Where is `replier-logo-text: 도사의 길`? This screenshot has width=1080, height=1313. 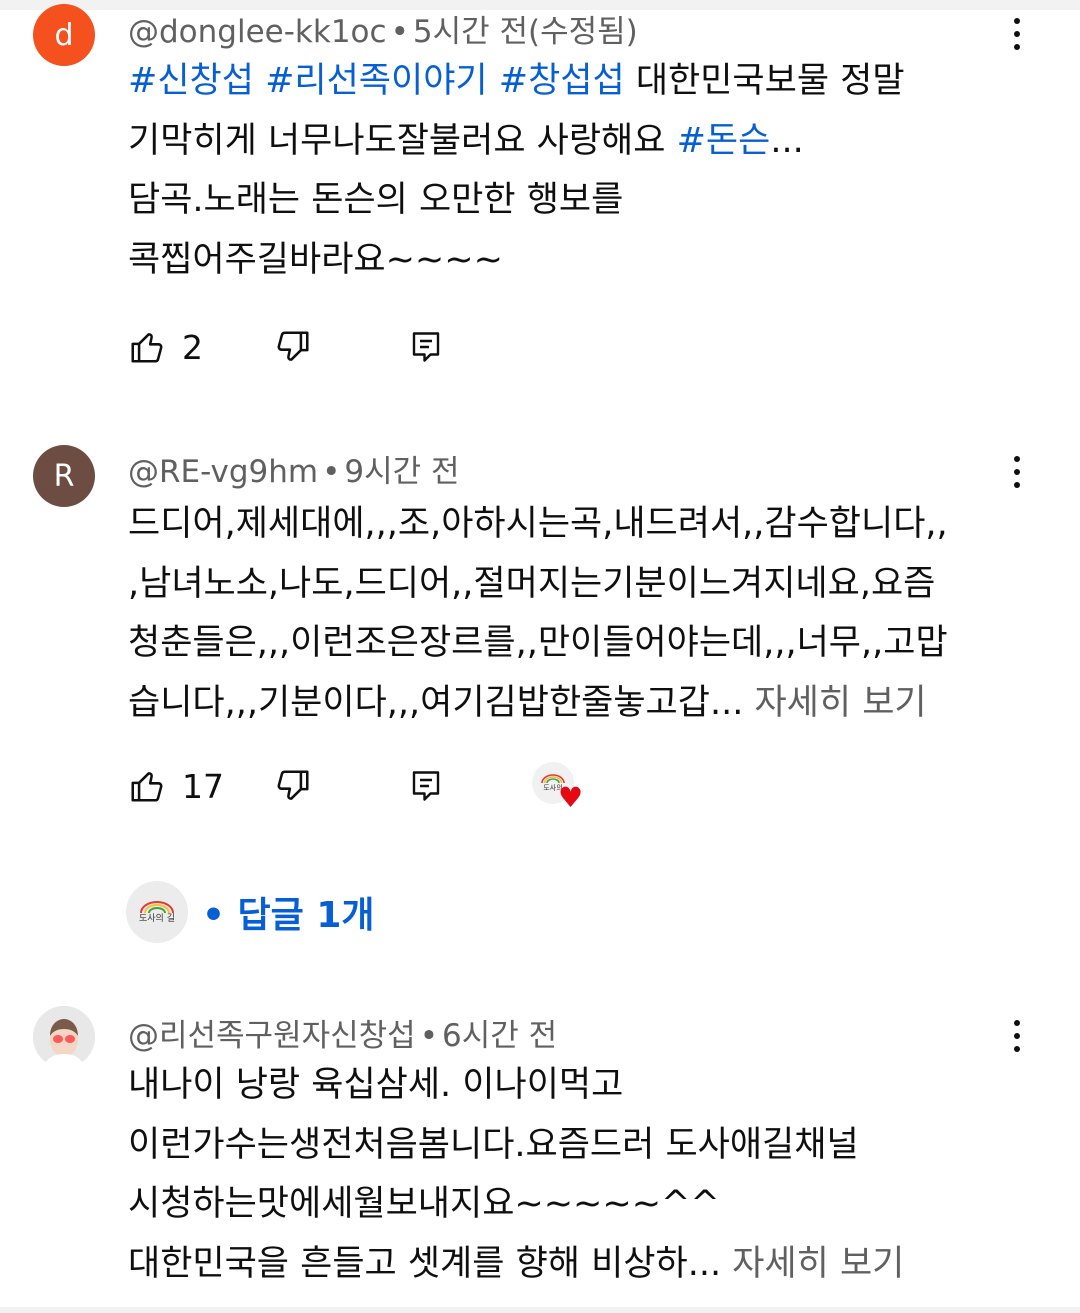
replier-logo-text: 도사의 길 is located at coordinates (157, 919).